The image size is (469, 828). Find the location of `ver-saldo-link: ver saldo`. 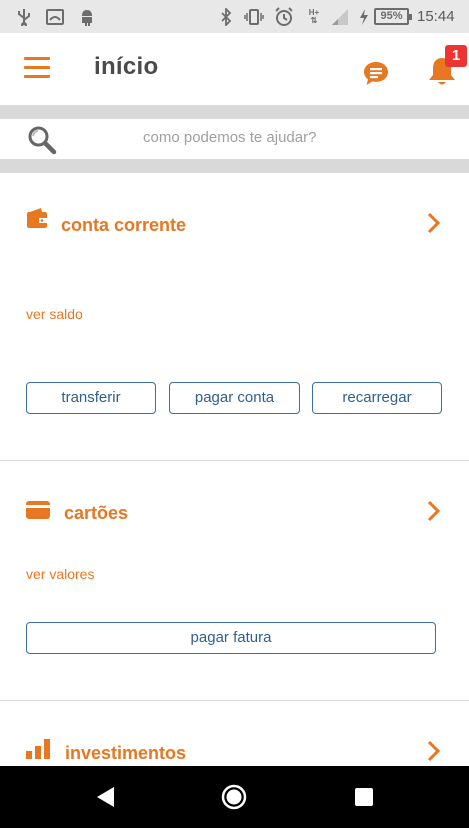

ver-saldo-link: ver saldo is located at coordinates (54, 314).